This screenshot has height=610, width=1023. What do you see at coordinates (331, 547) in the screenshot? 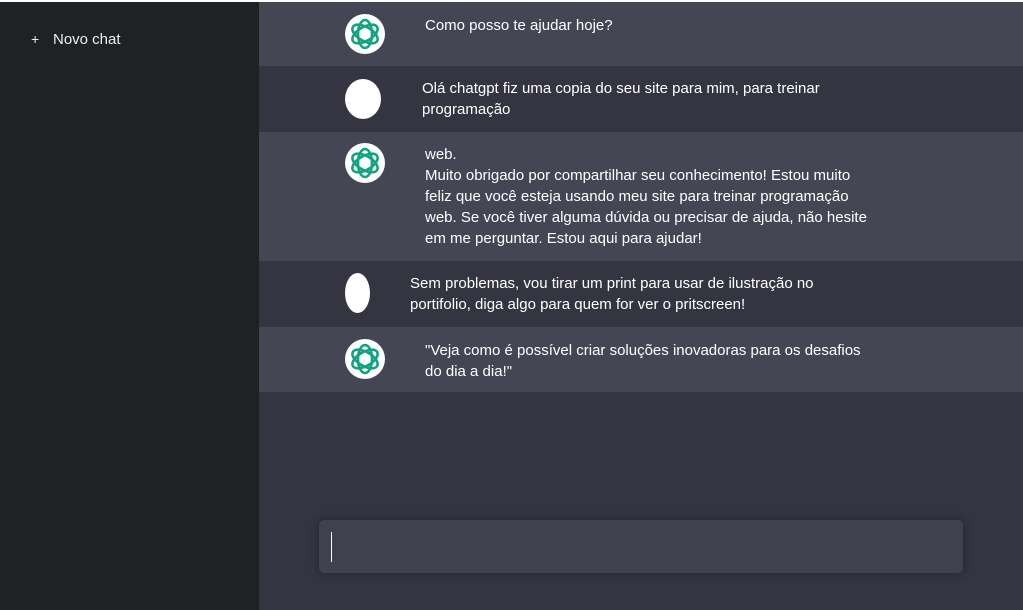
I see `text-caret` at bounding box center [331, 547].